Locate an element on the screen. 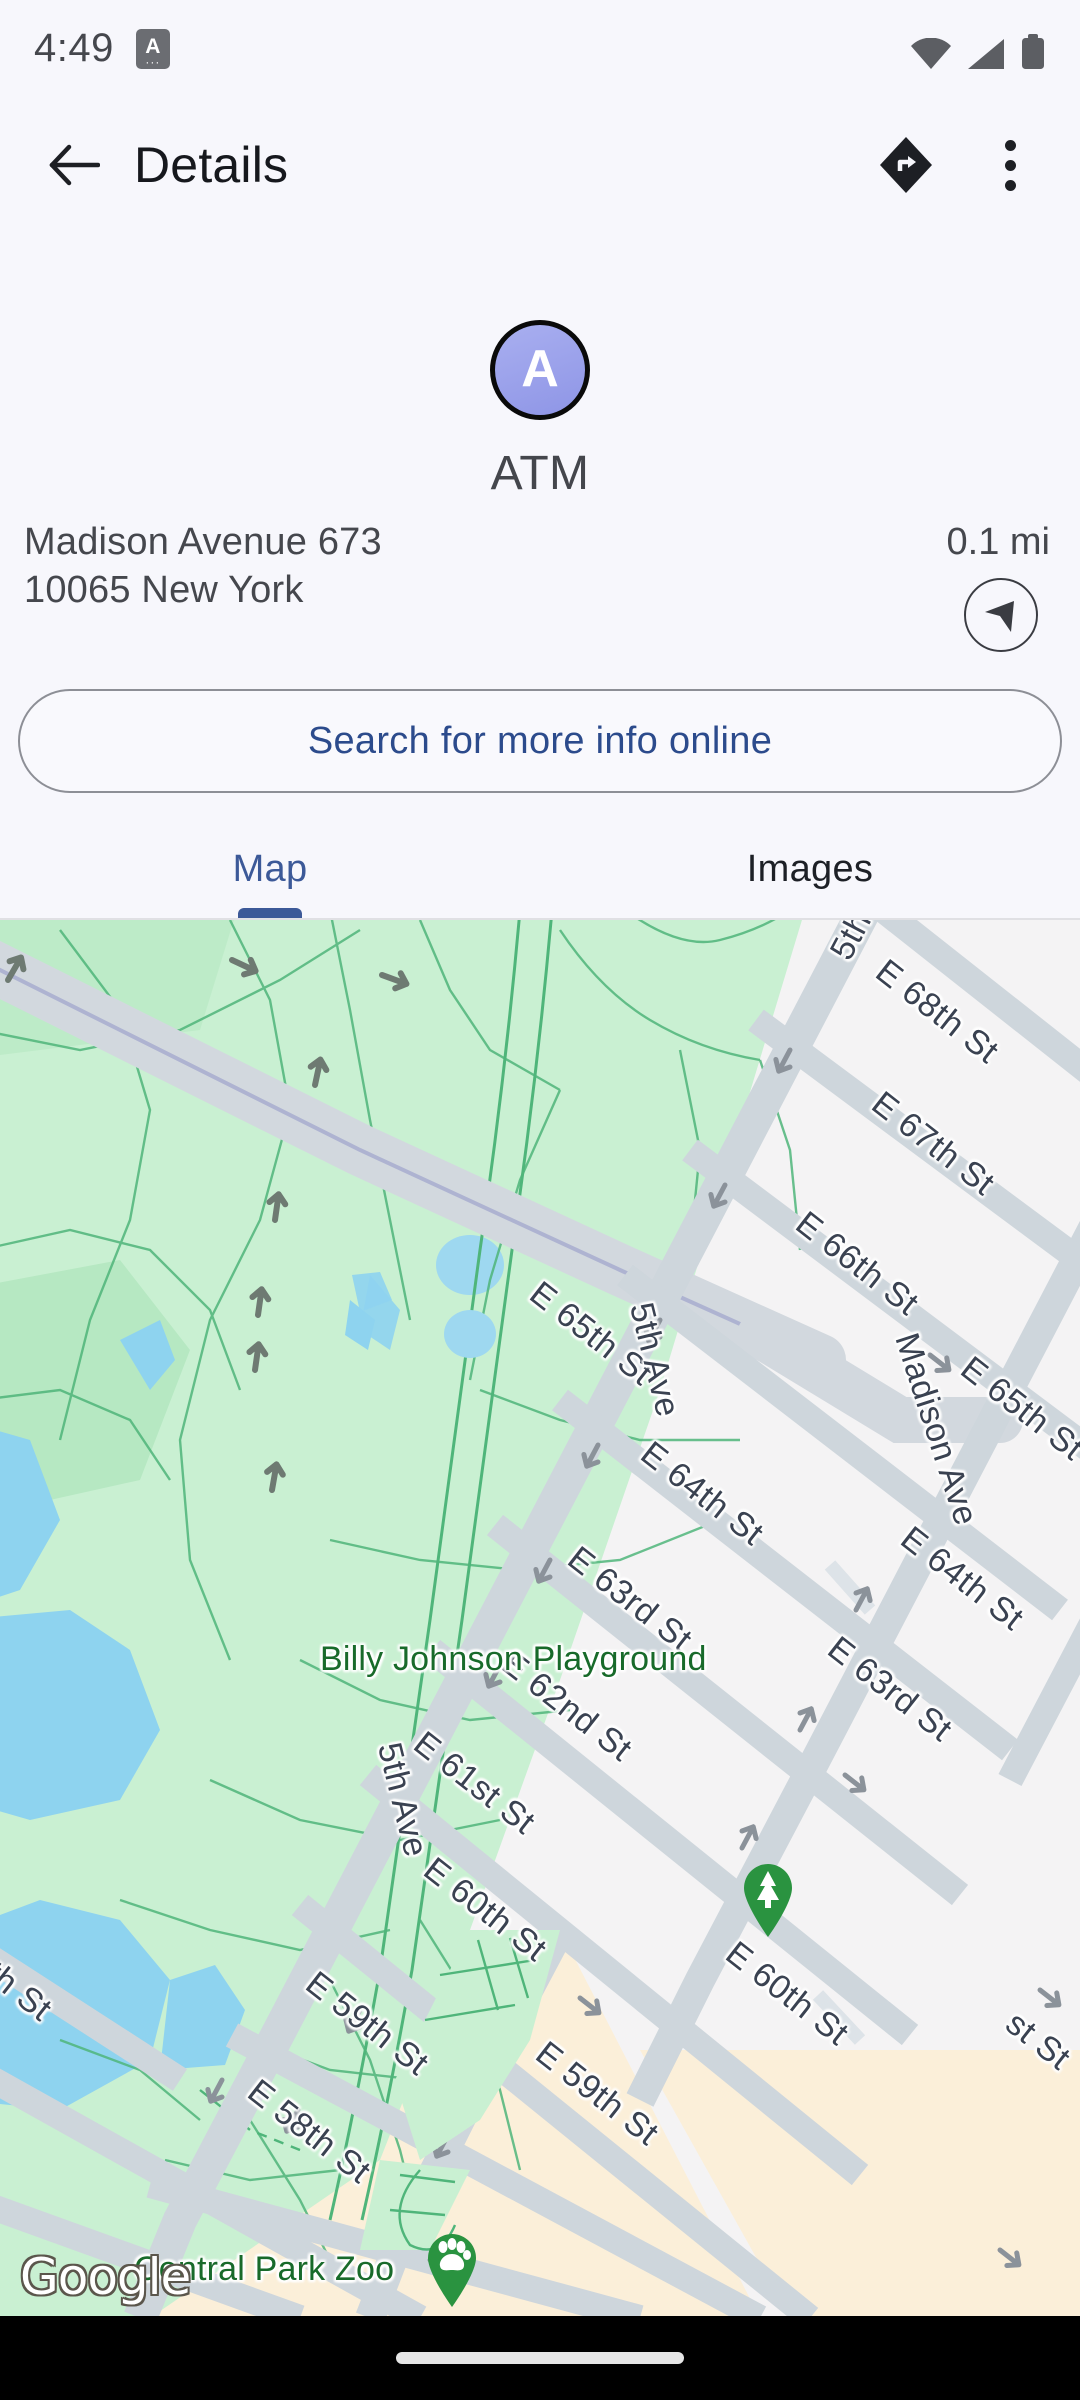 This screenshot has width=1080, height=2400. directions-icon is located at coordinates (906, 165).